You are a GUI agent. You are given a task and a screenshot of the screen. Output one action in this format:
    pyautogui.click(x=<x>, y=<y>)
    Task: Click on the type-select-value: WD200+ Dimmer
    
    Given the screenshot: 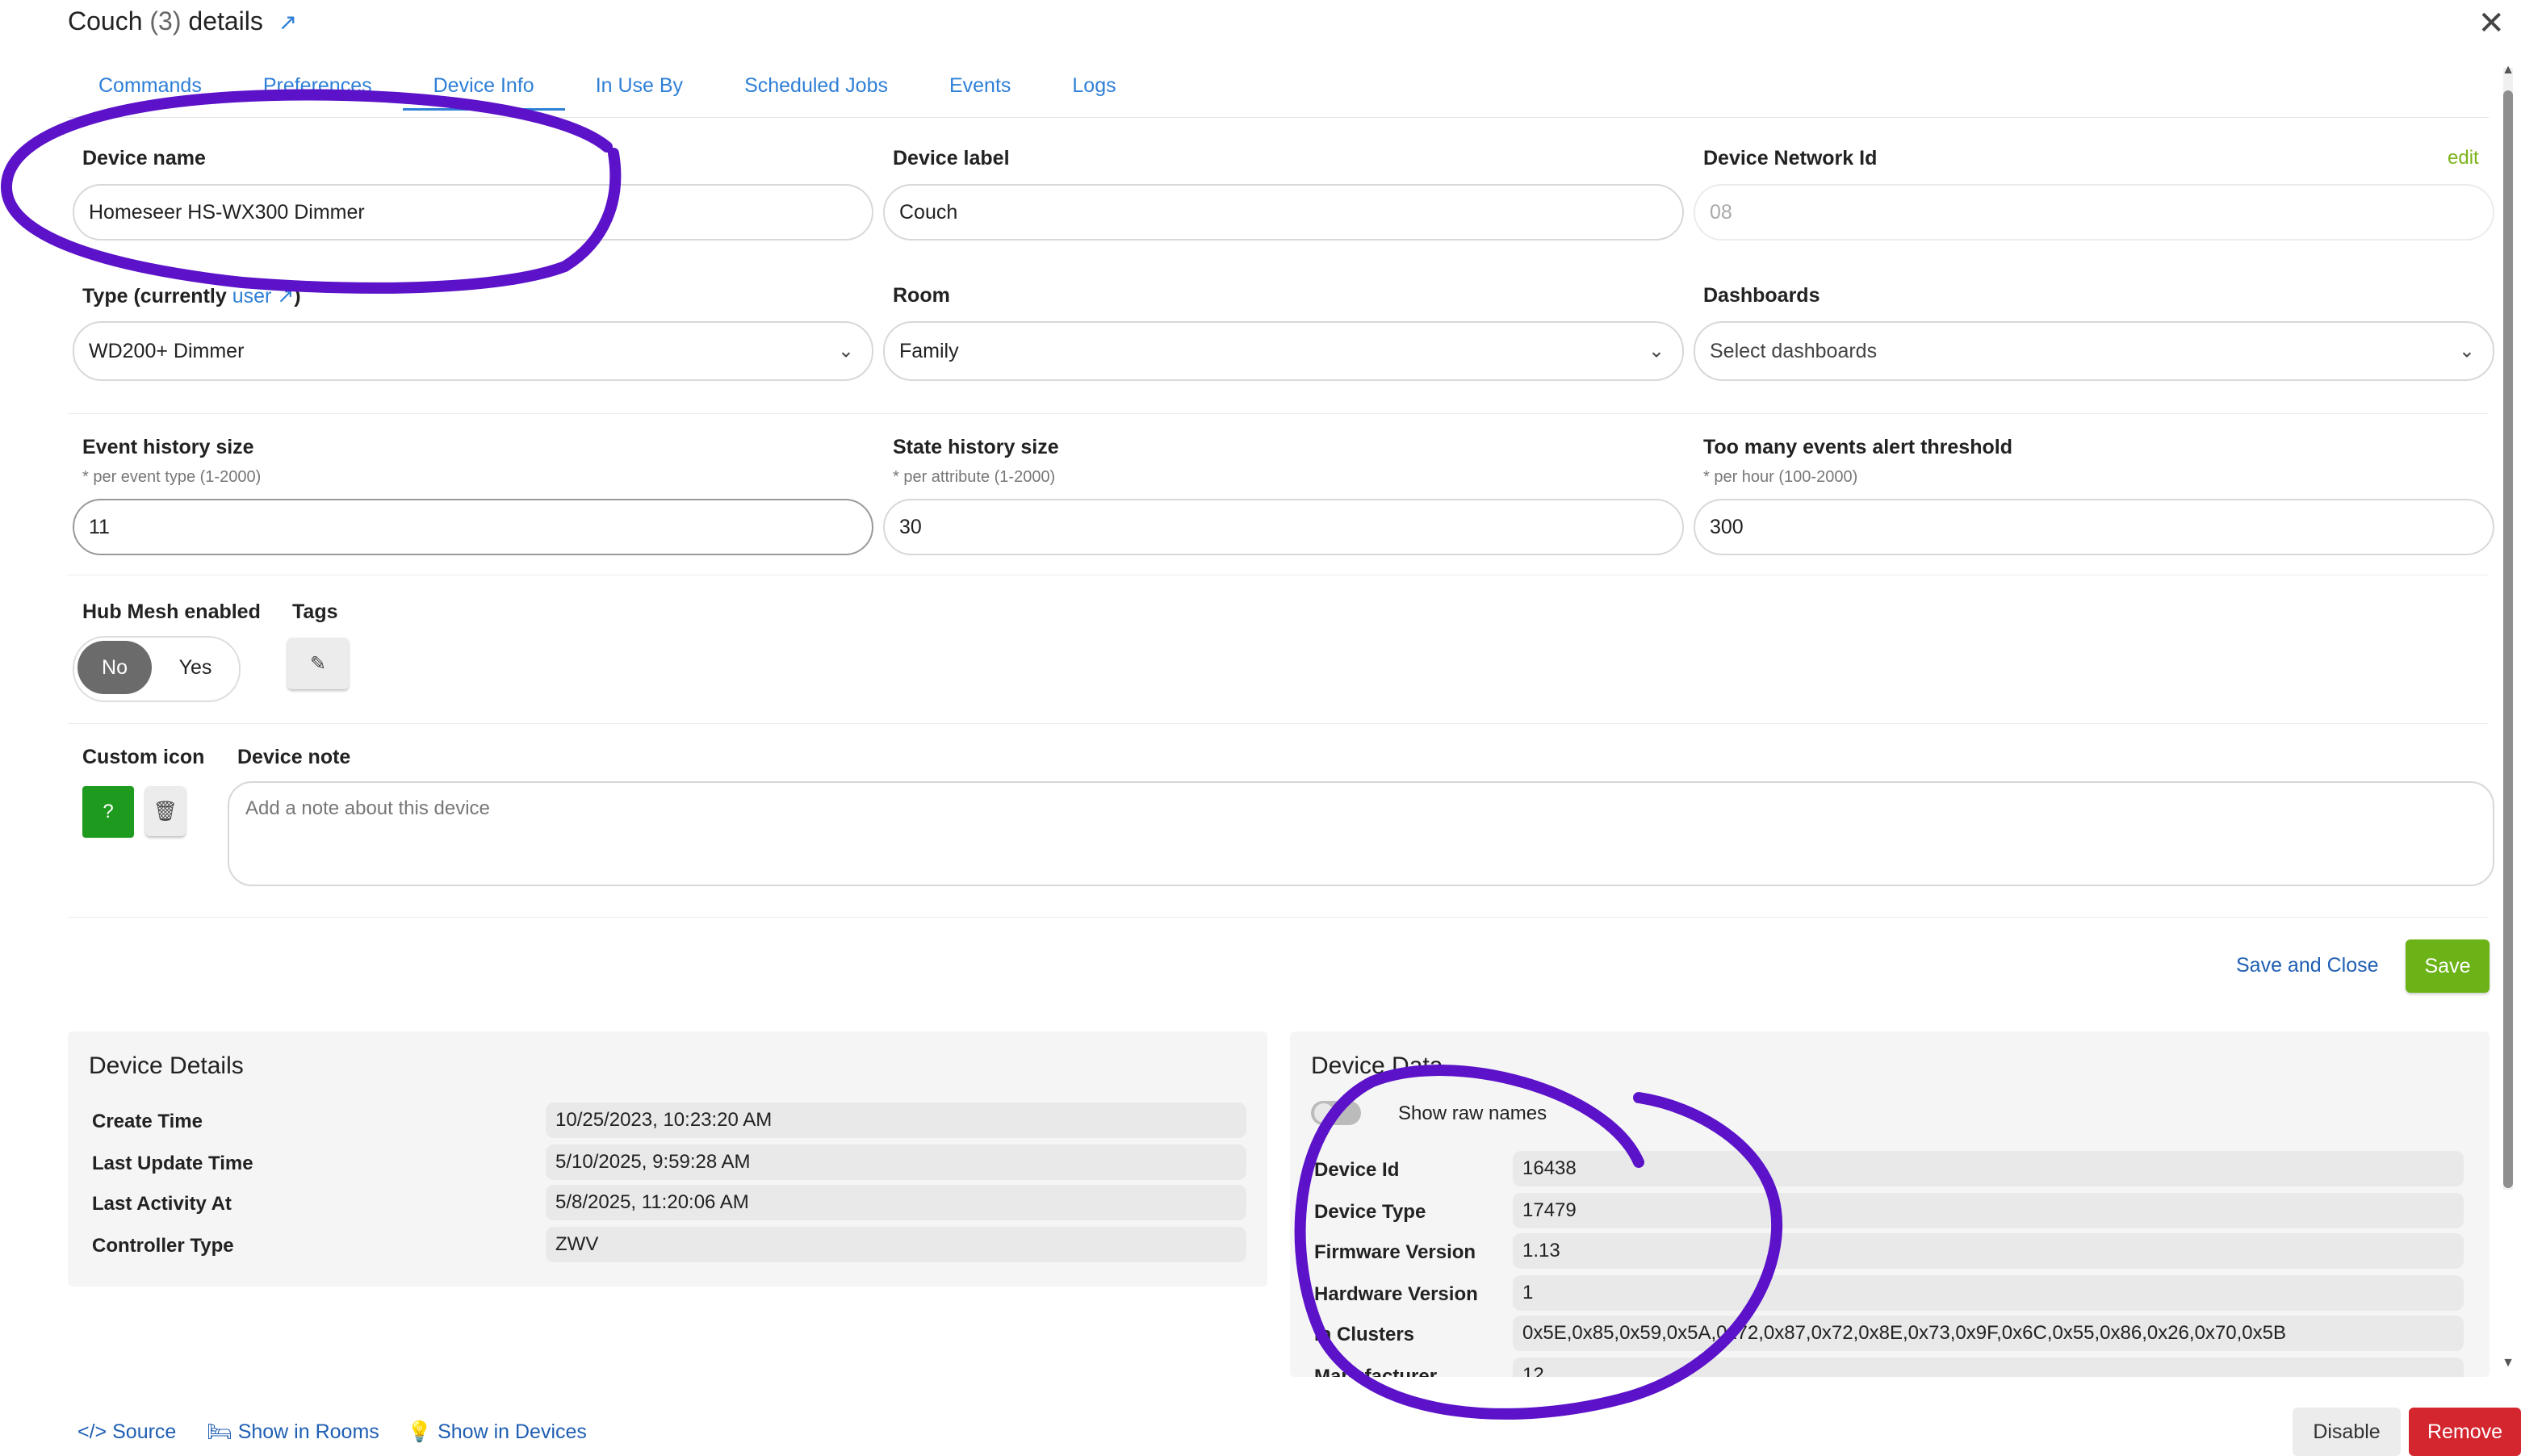 What is the action you would take?
    pyautogui.click(x=167, y=350)
    